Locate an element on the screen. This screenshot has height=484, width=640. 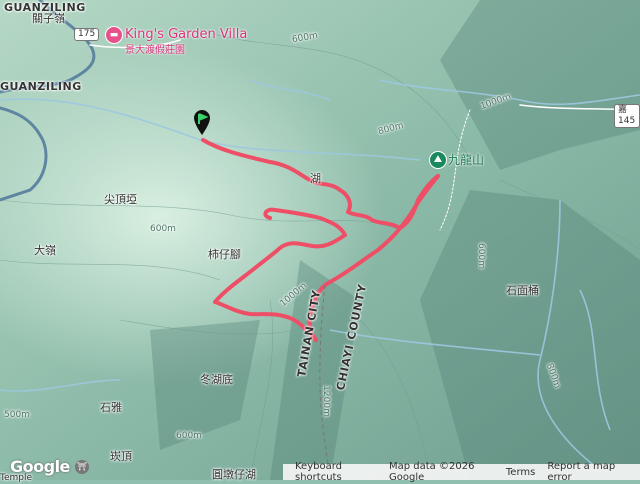
bed-icon: ▬ is located at coordinates (114, 35).